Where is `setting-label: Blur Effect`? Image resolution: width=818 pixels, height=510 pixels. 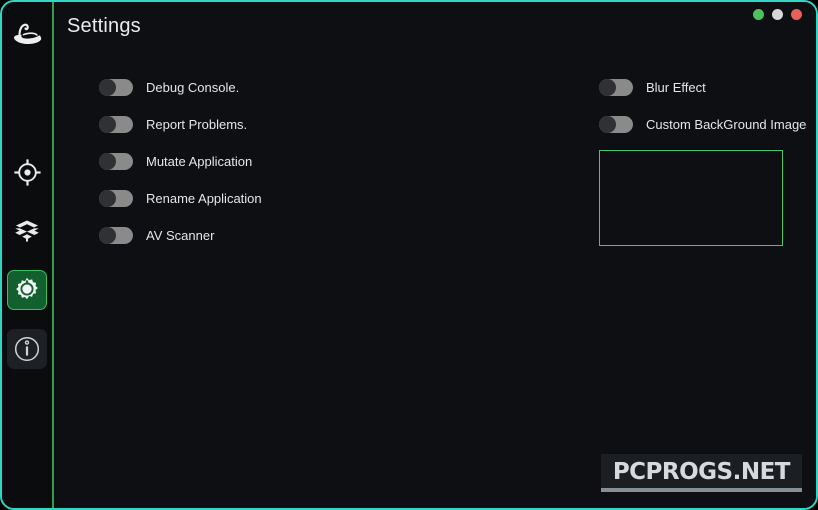
setting-label: Blur Effect is located at coordinates (676, 87).